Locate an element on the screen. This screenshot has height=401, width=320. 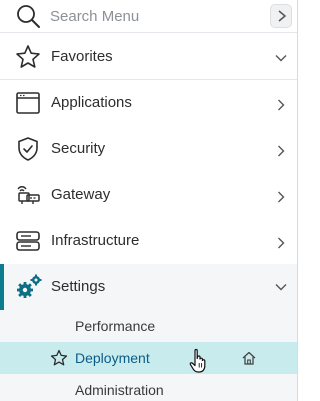
submenu-item-performance: Performance is located at coordinates (148, 326).